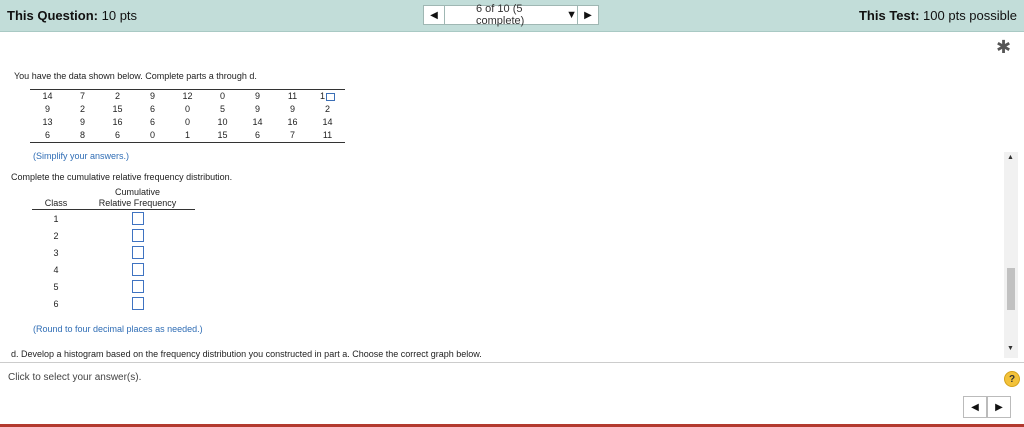  What do you see at coordinates (571, 15) in the screenshot?
I see `caret-down-icon: ▼` at bounding box center [571, 15].